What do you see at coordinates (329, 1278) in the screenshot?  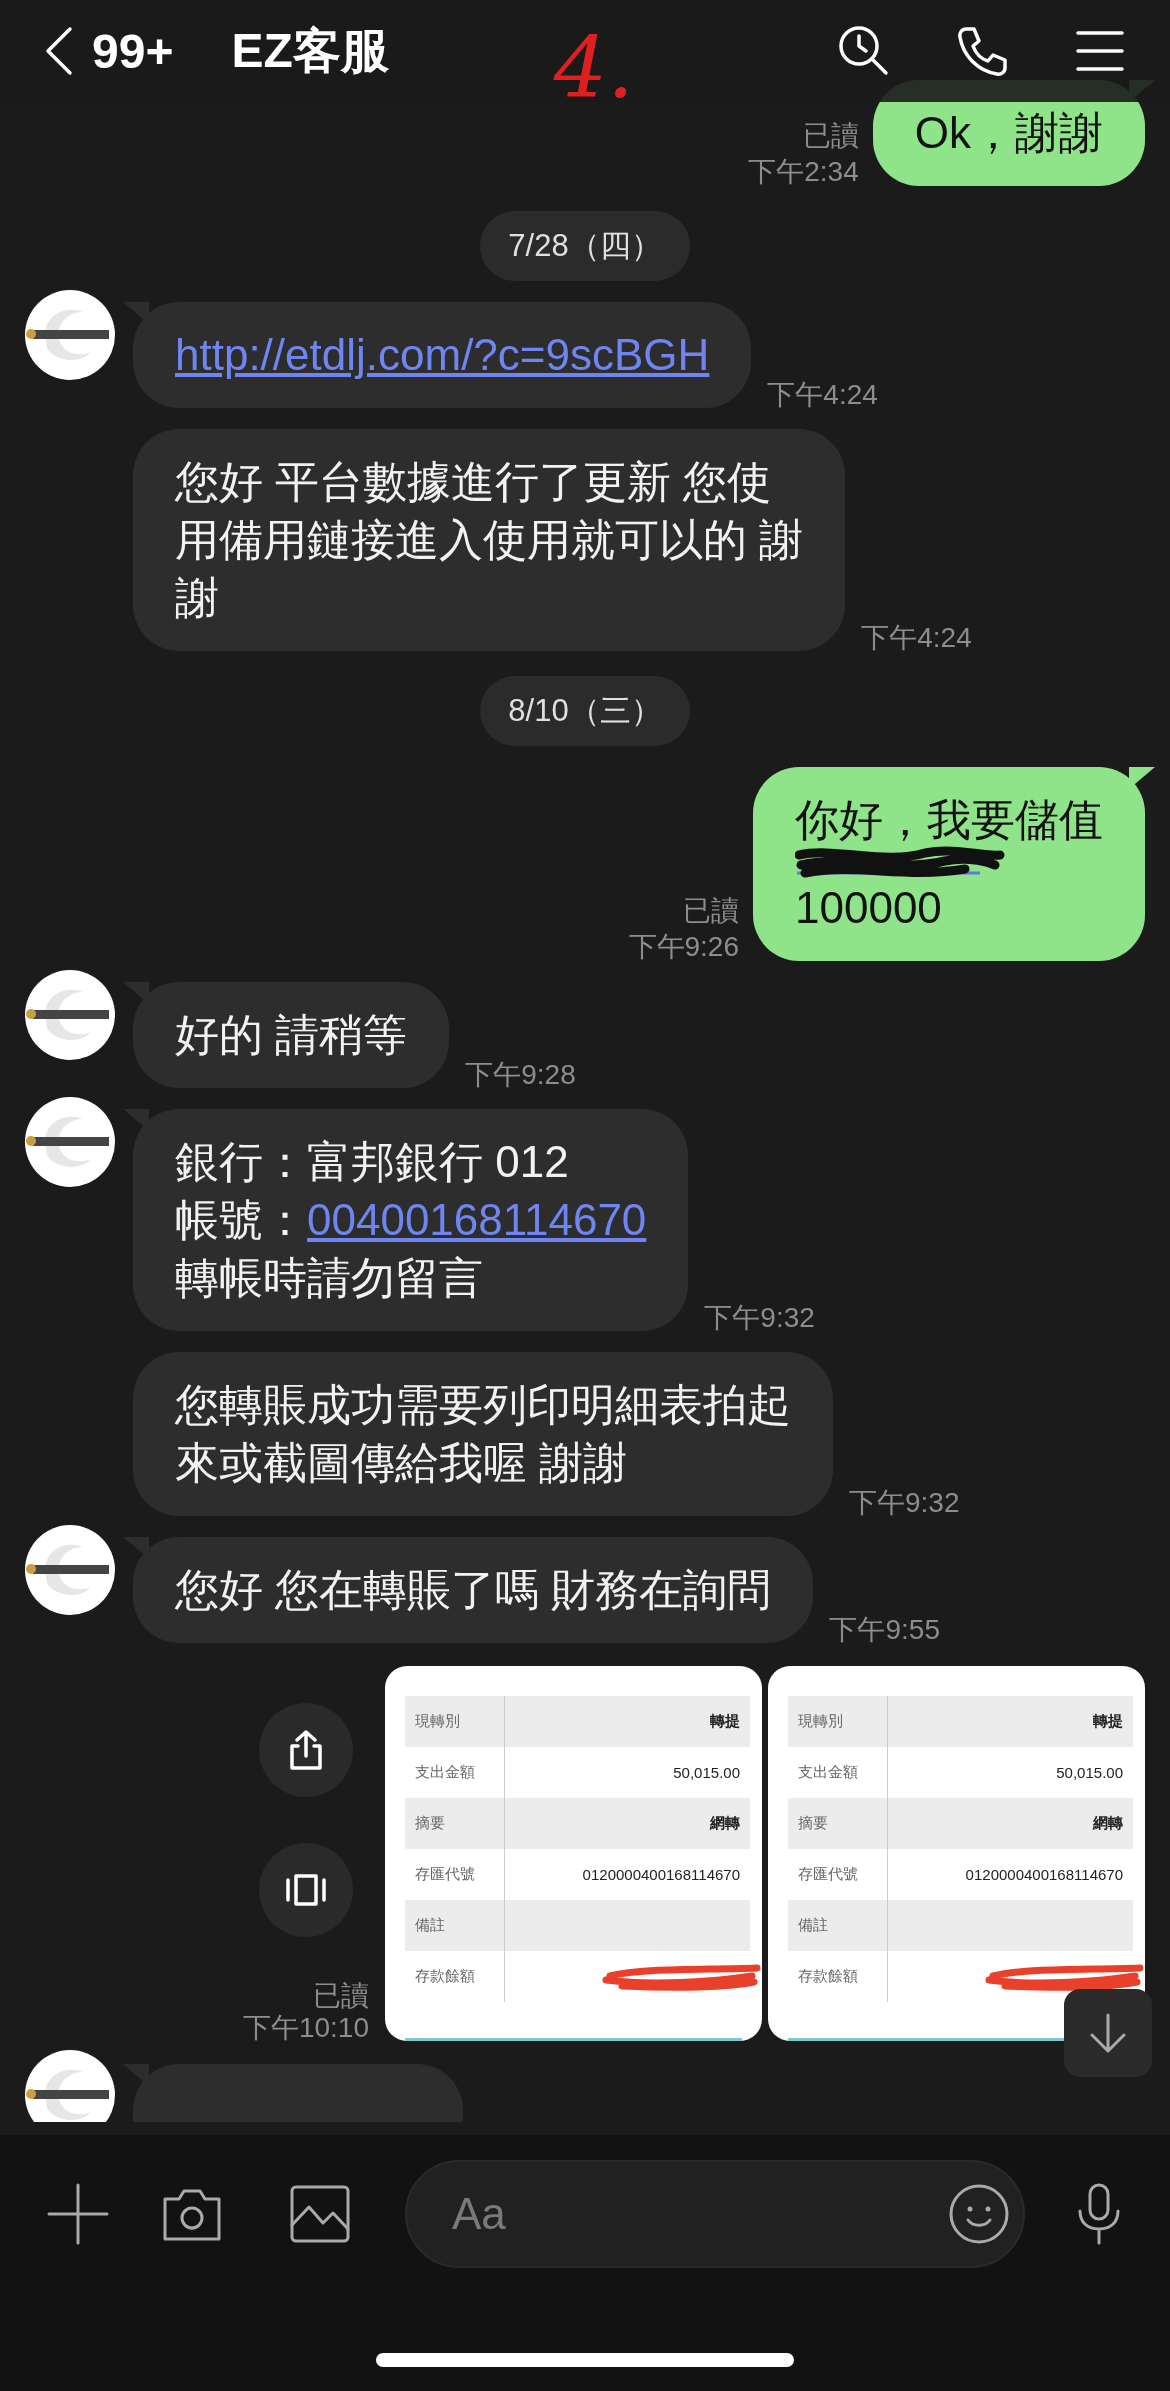 I see `message-text: 轉帳時請勿留言` at bounding box center [329, 1278].